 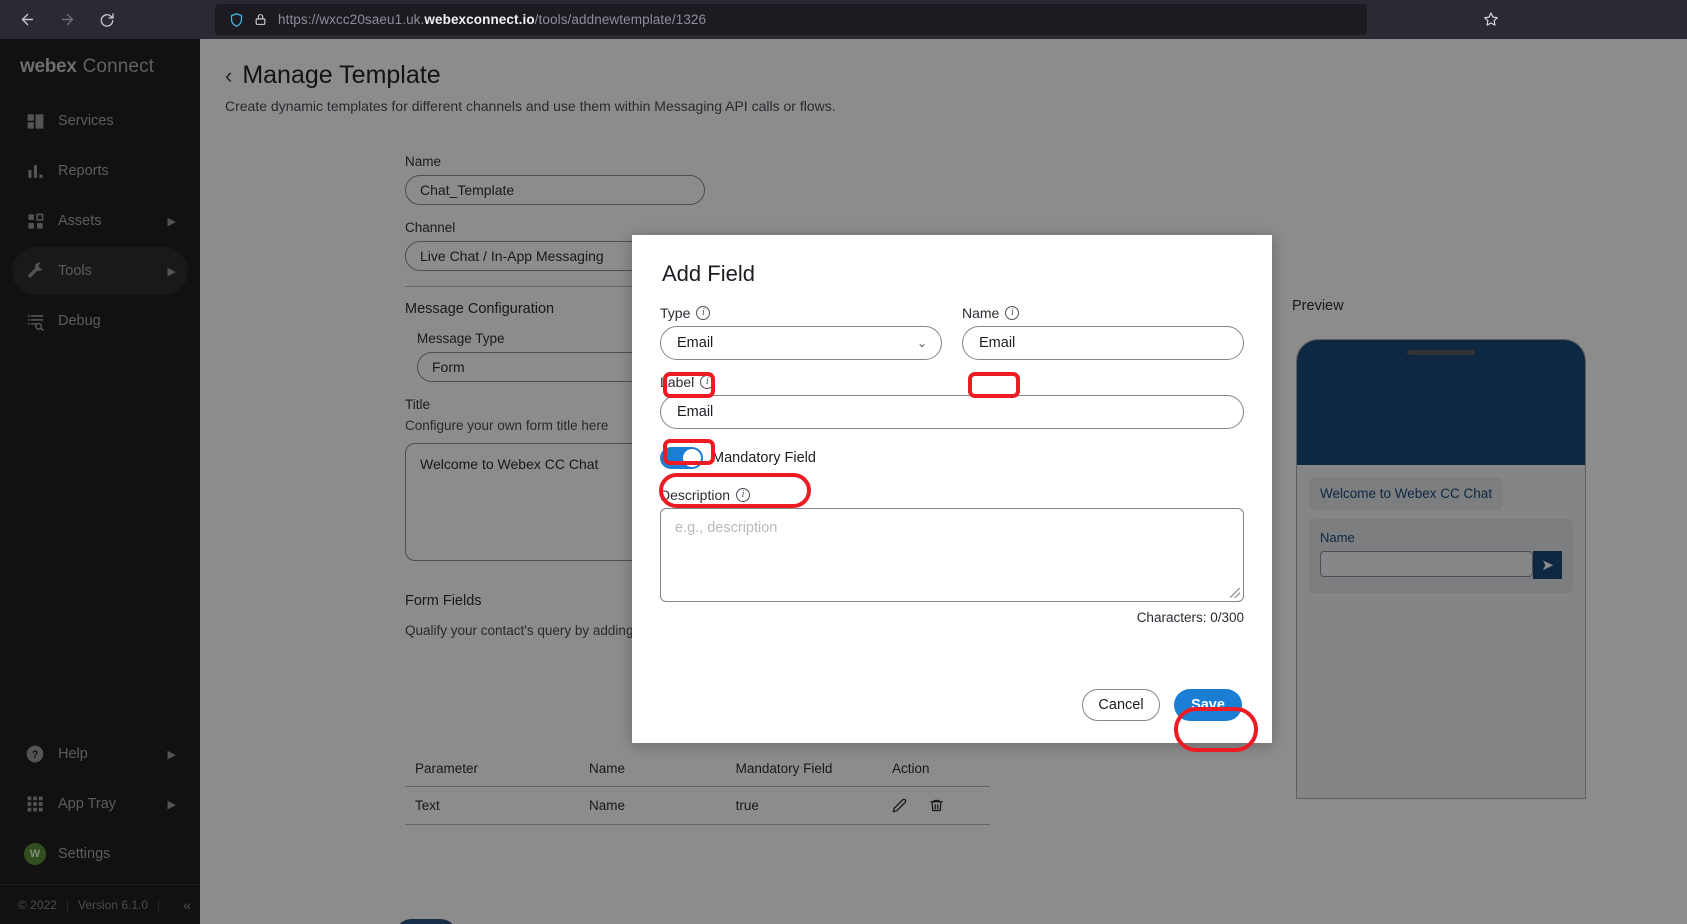 I want to click on label-input: Email, so click(x=952, y=412).